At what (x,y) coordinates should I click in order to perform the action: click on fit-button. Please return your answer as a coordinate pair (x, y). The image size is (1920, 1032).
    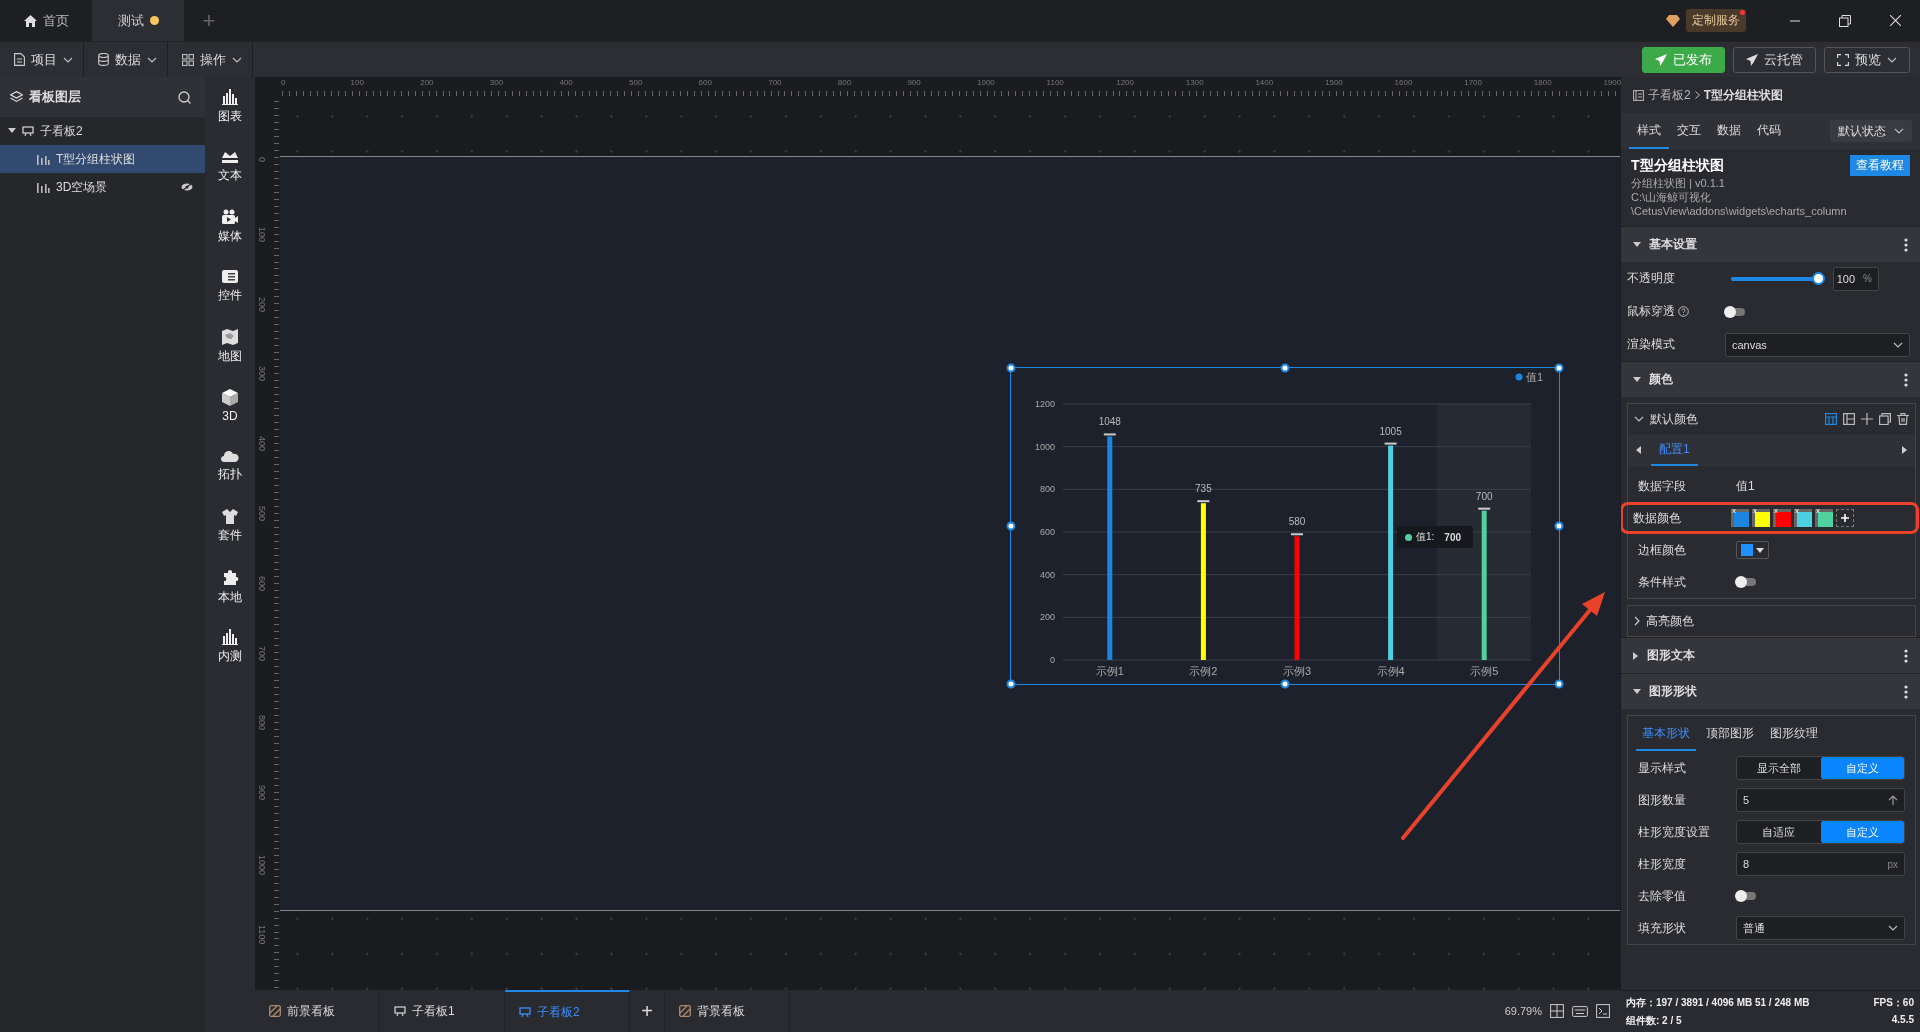
    Looking at the image, I should click on (1557, 1011).